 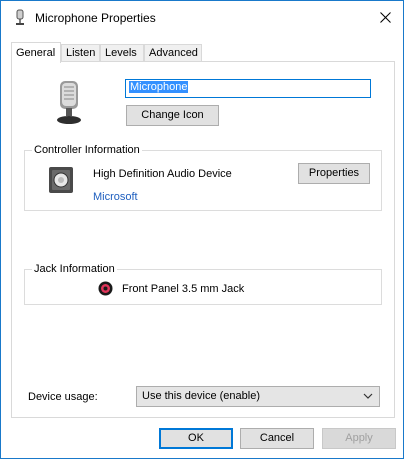 I want to click on controller-device-name: High Definition Audio Device, so click(x=162, y=174).